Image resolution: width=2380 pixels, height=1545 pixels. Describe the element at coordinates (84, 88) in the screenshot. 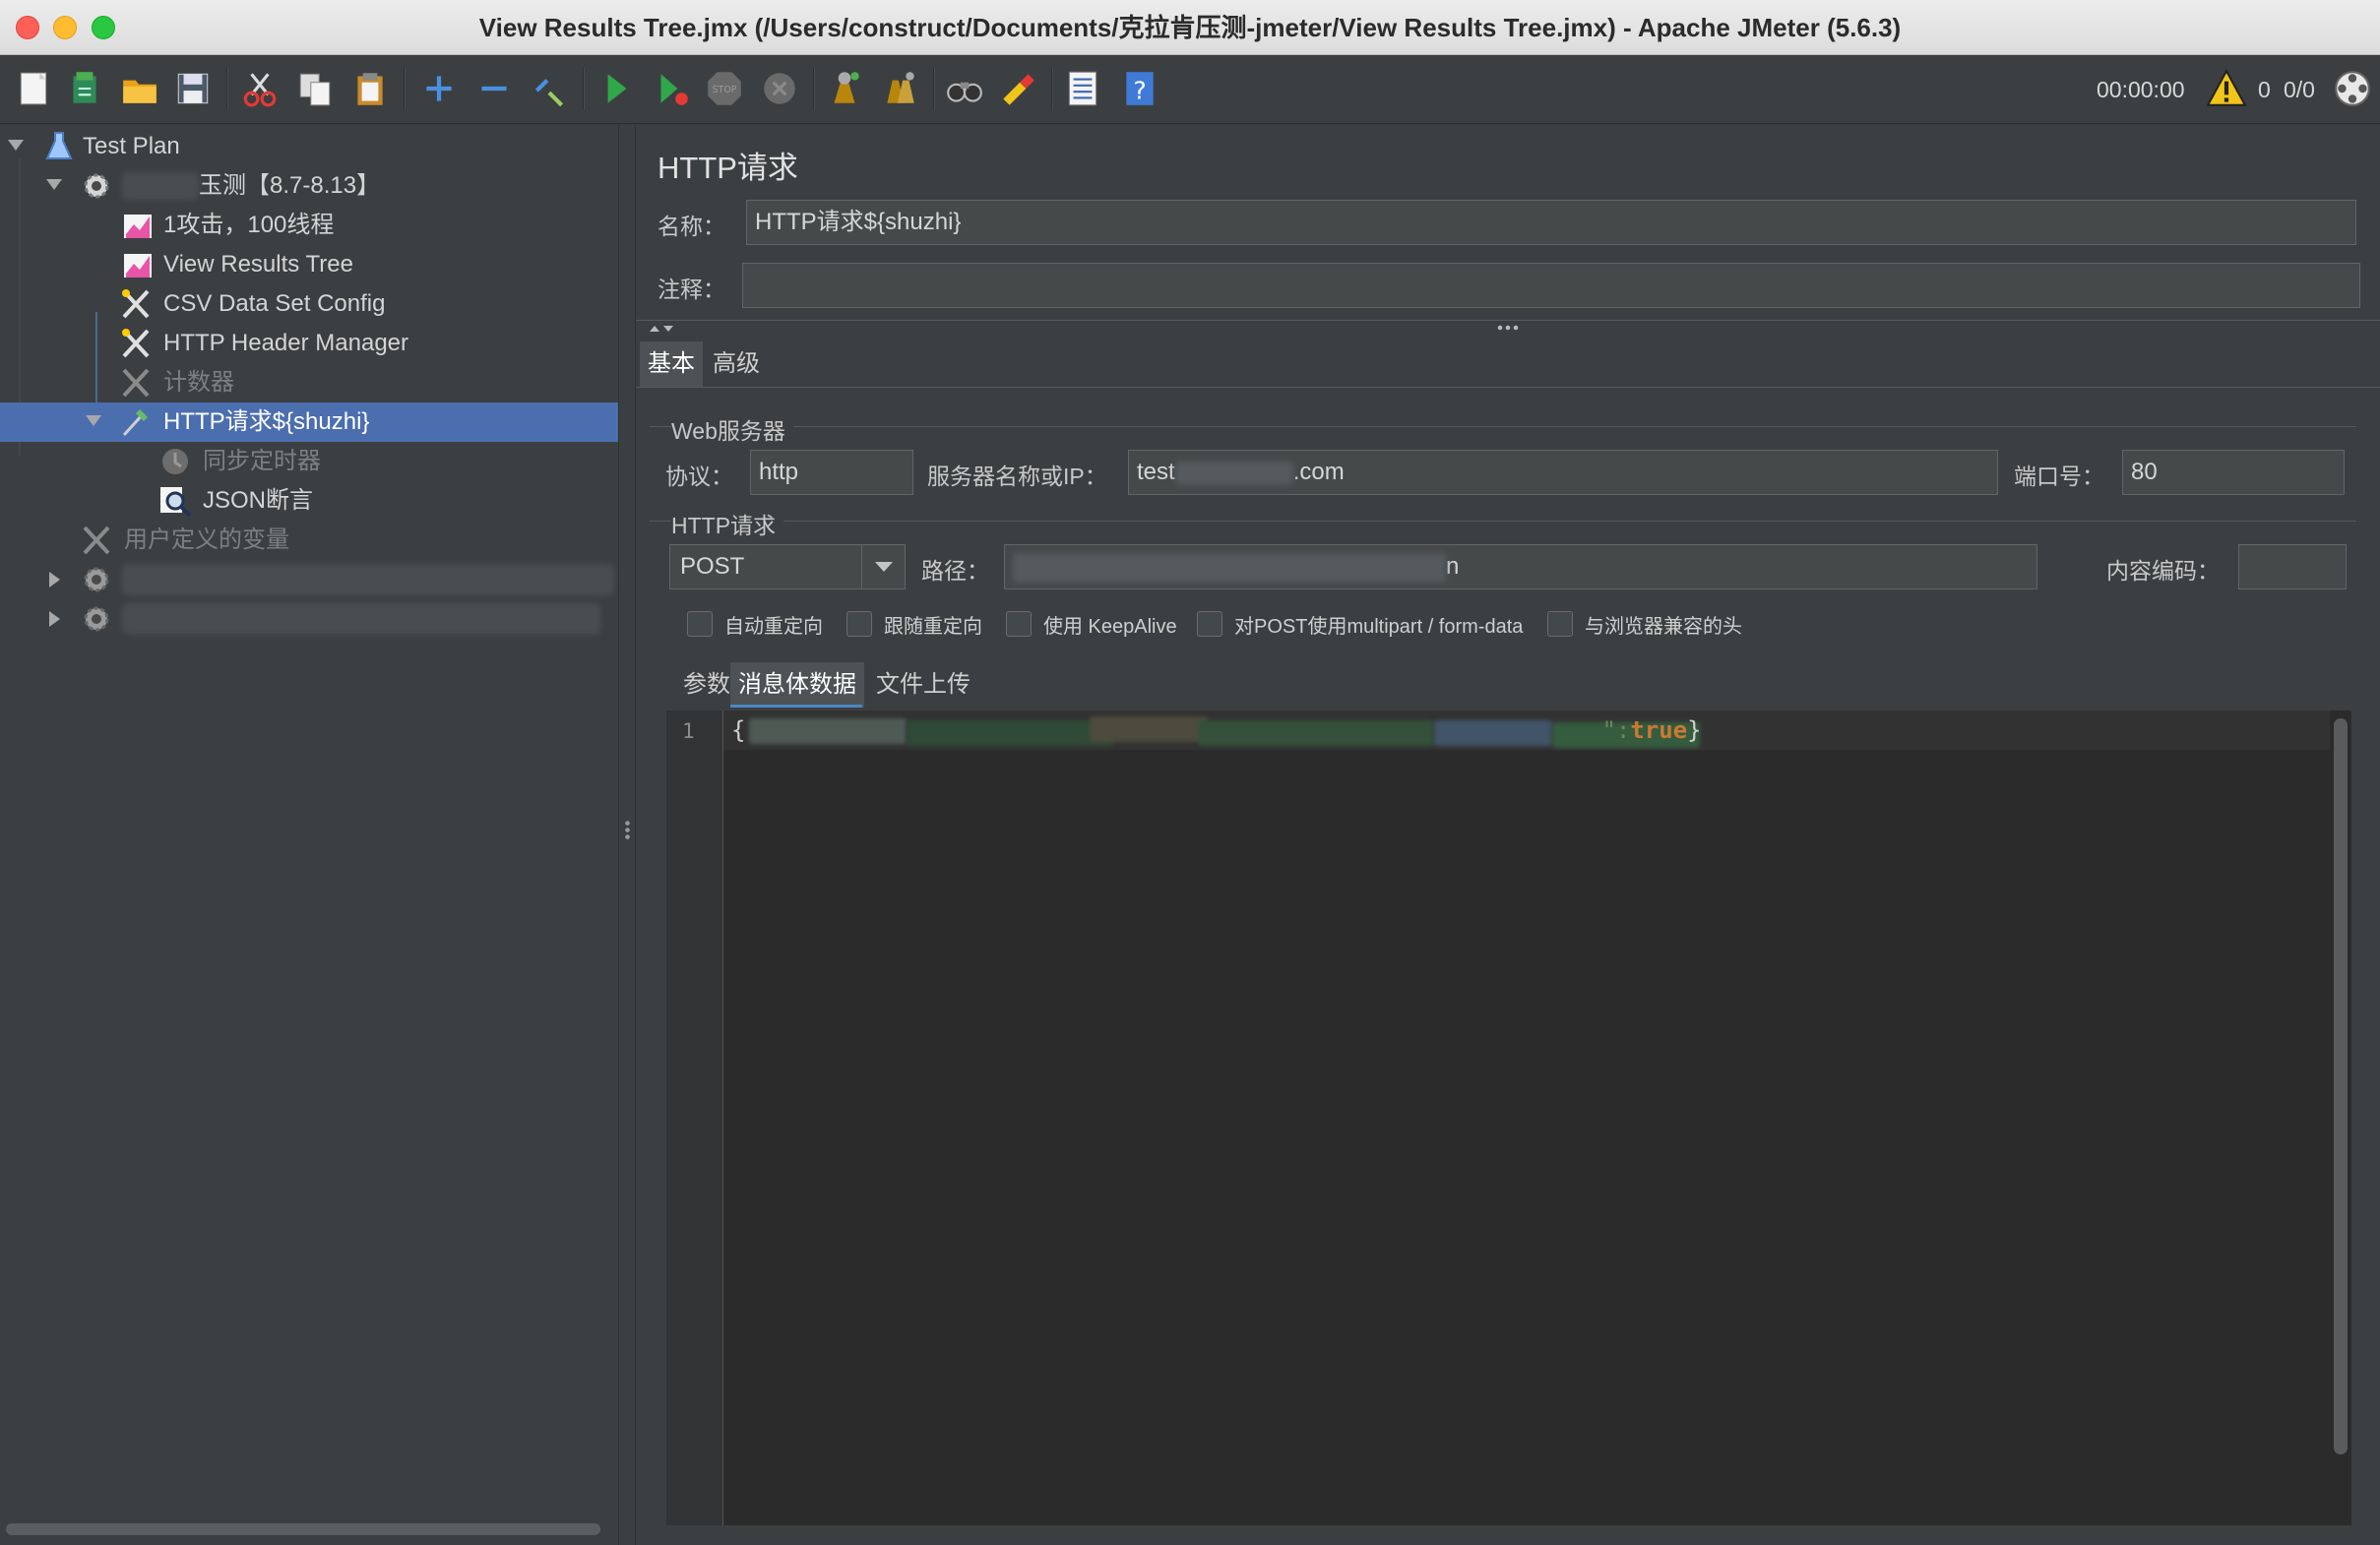

I see `templates-icon` at that location.